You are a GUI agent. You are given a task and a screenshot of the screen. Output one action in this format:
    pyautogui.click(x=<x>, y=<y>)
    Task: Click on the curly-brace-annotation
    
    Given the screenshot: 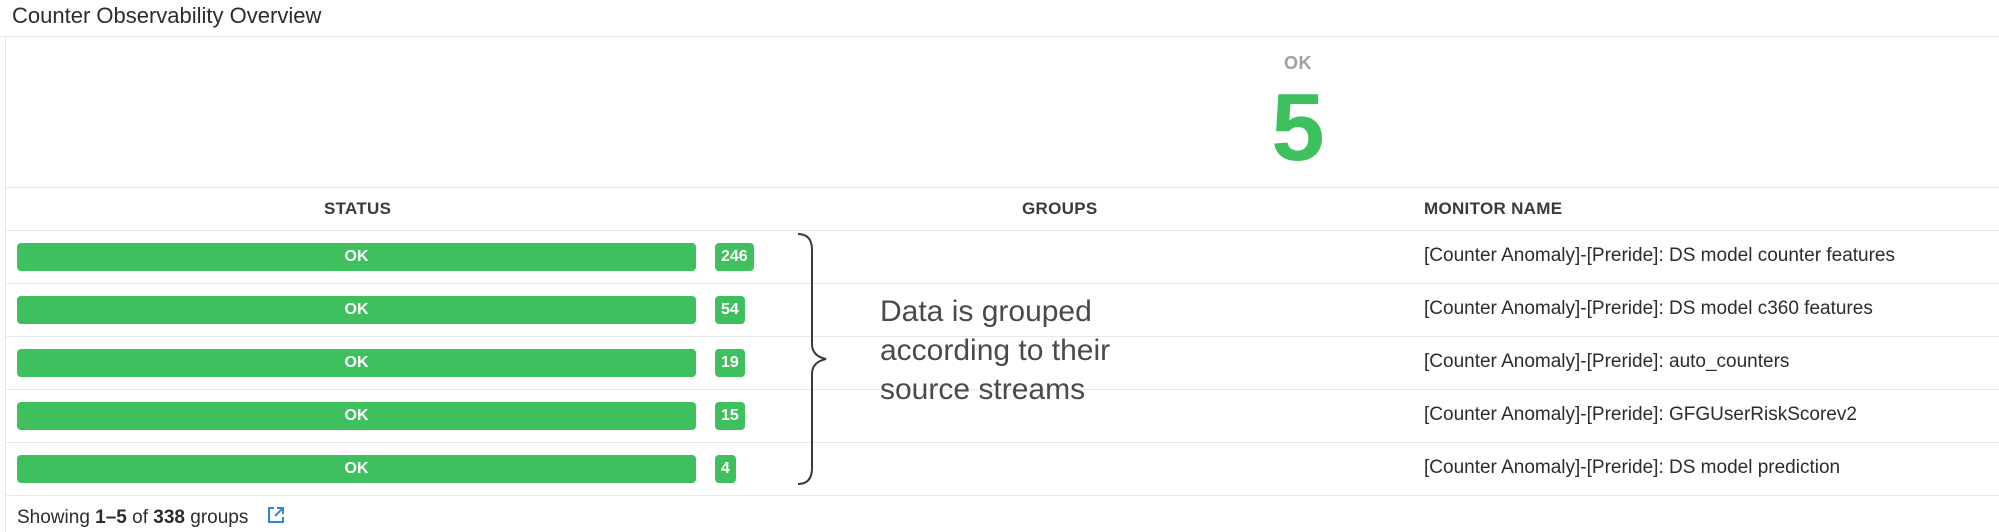 What is the action you would take?
    pyautogui.click(x=812, y=359)
    